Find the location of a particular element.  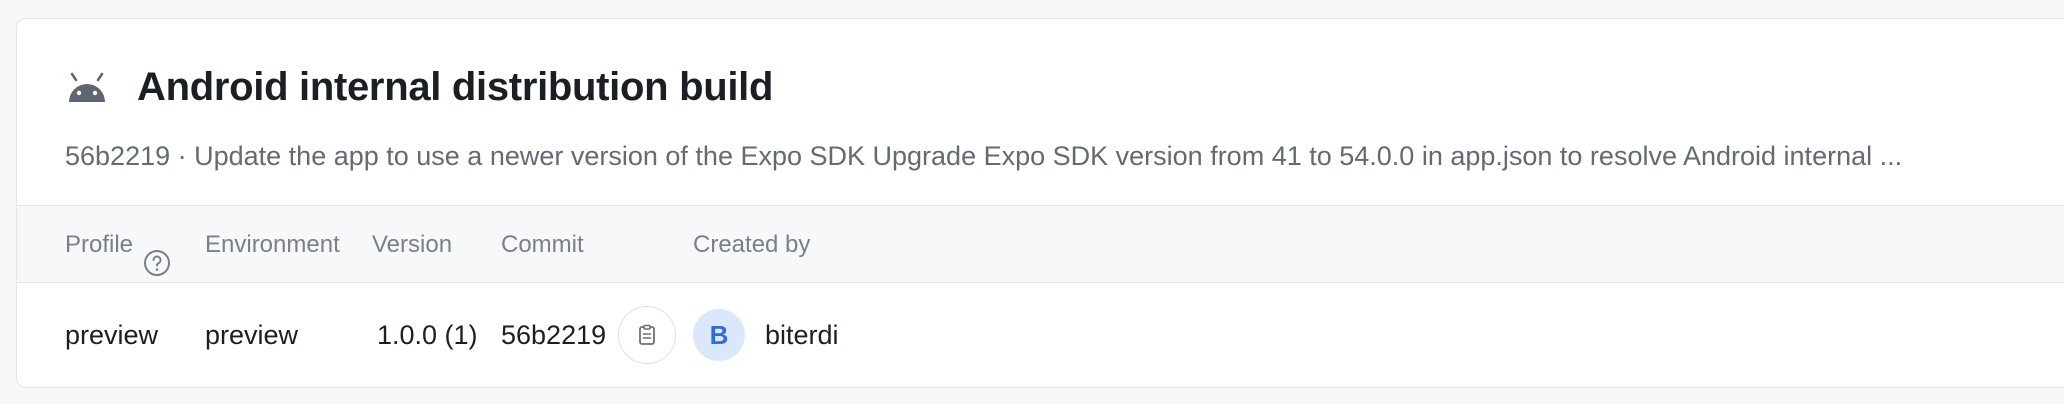

copy-commit-button is located at coordinates (647, 335).